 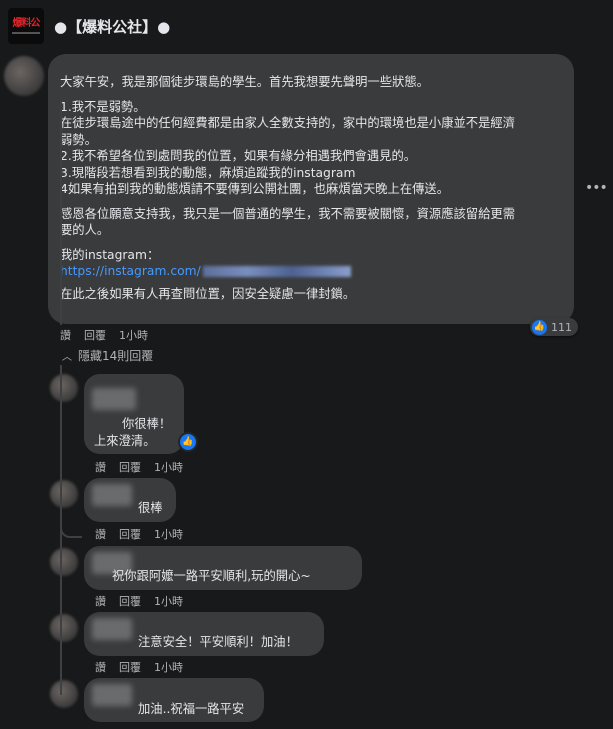 I want to click on post-line: 1.我不是弱勢。, so click(x=103, y=106).